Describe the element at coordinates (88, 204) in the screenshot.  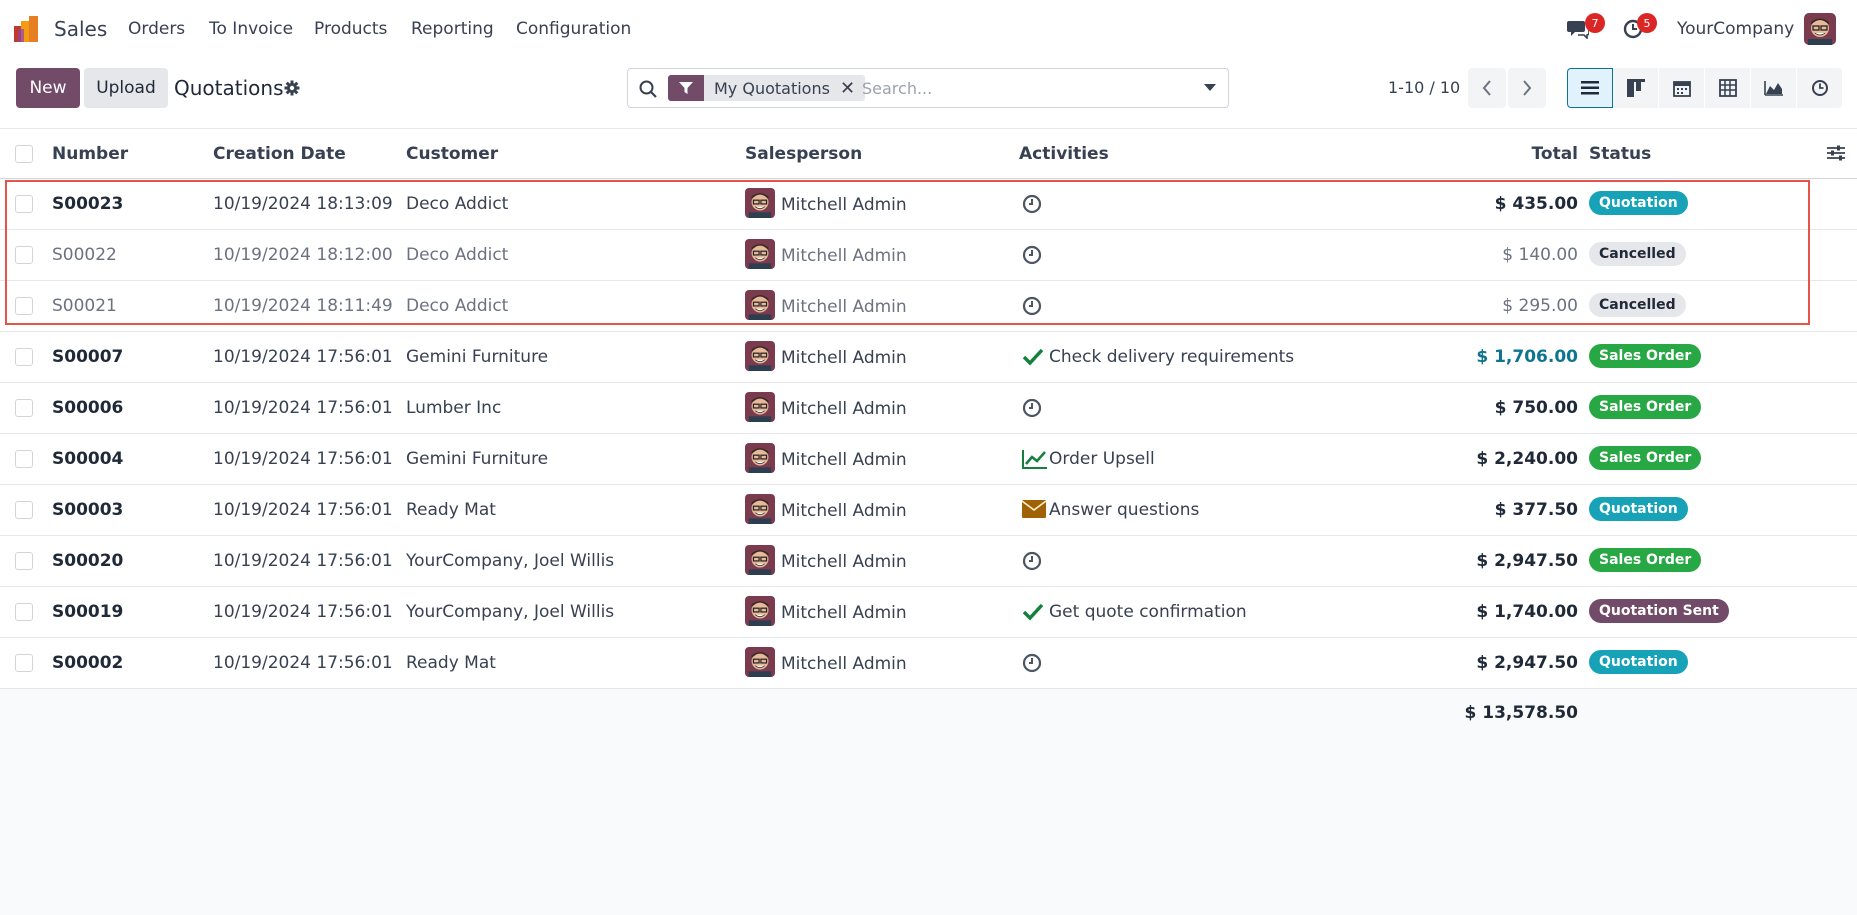
I see `order-number: S00023` at that location.